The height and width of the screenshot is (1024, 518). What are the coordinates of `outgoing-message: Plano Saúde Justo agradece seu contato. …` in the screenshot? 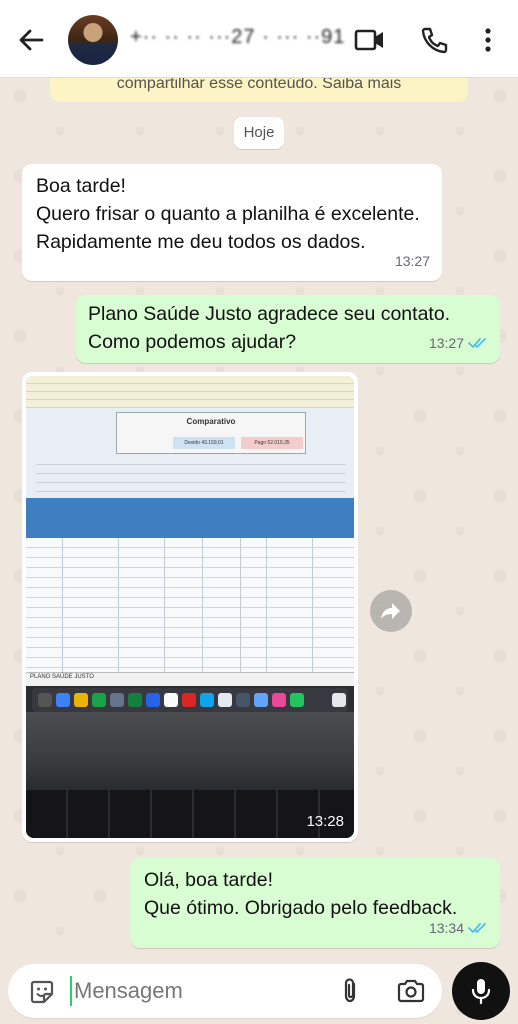 It's located at (288, 329).